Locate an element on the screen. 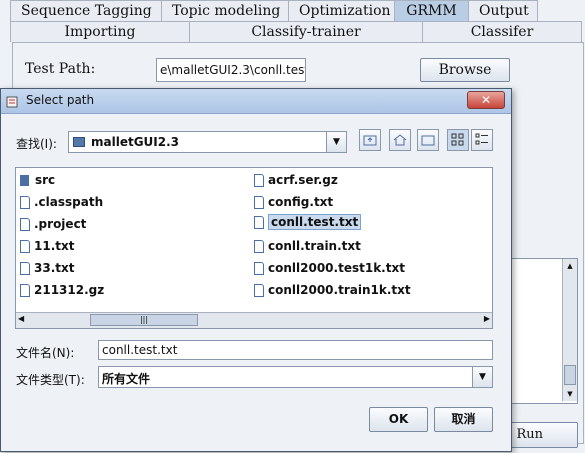  java-app-icon is located at coordinates (13, 101).